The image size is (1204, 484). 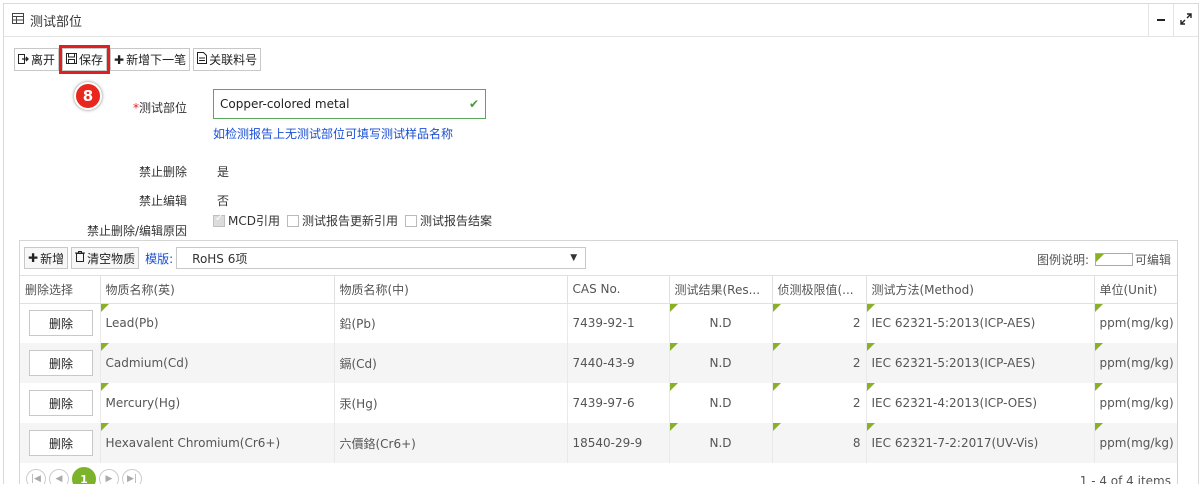 What do you see at coordinates (980, 290) in the screenshot?
I see `col-method: 测试方法(Method)` at bounding box center [980, 290].